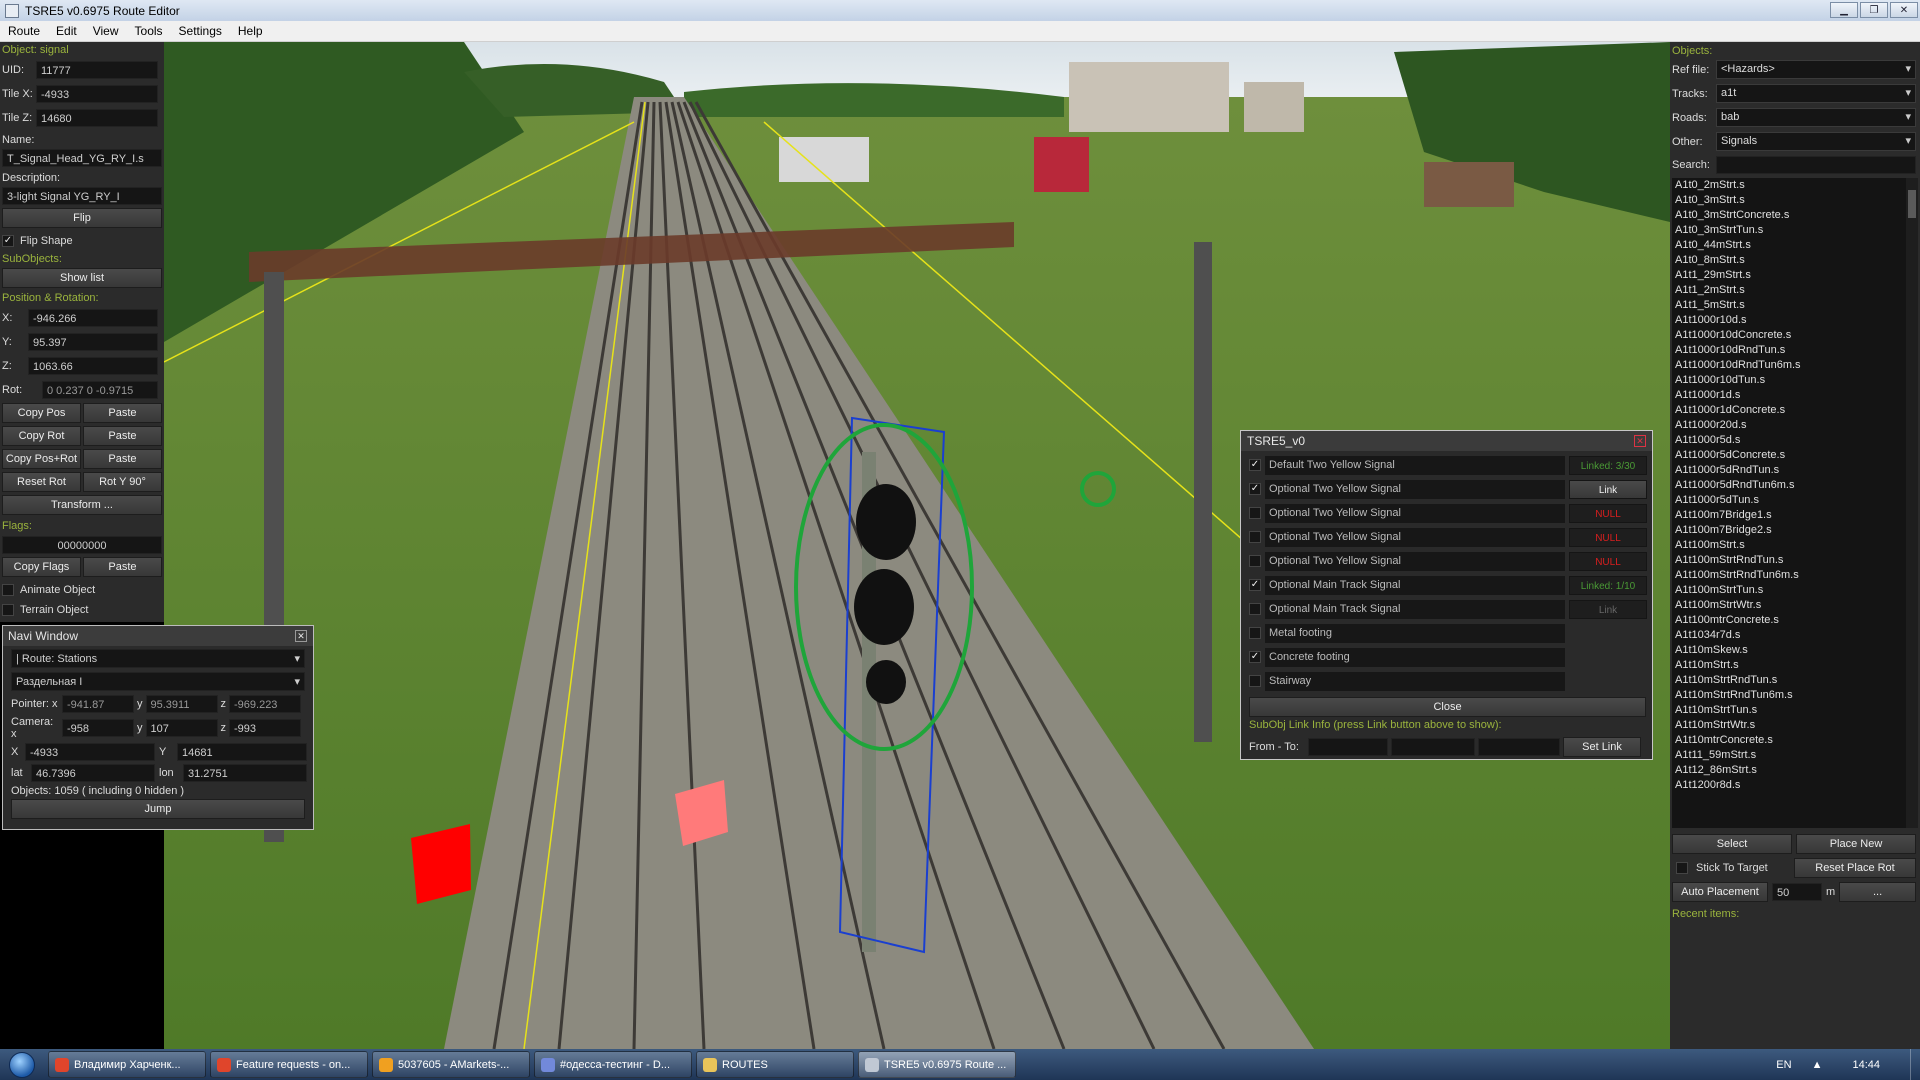 This screenshot has width=1920, height=1080. What do you see at coordinates (181, 704) in the screenshot?
I see `pointer-y-field: 95.3911` at bounding box center [181, 704].